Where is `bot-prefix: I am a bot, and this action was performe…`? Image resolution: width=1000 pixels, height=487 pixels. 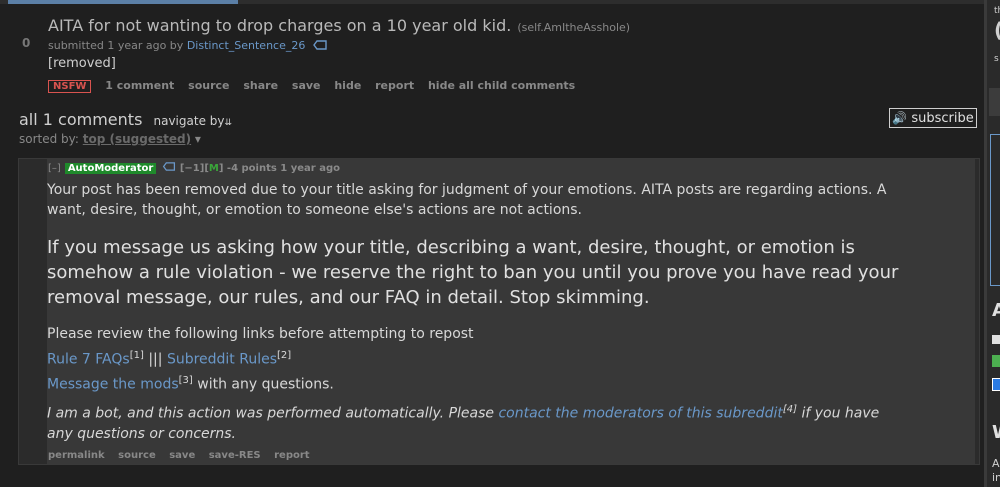 bot-prefix: I am a bot, and this action was performe… is located at coordinates (273, 413).